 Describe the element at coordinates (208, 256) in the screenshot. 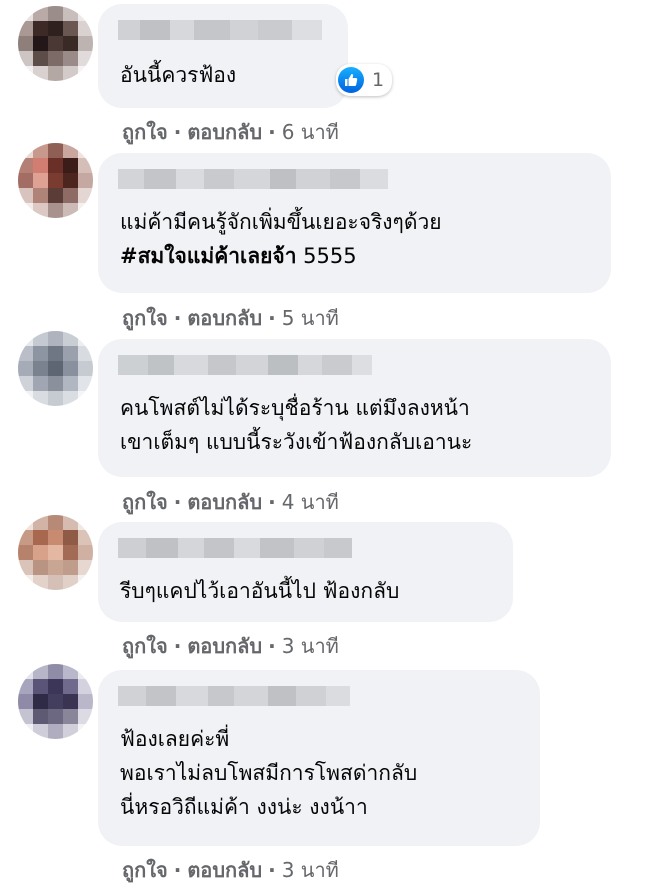

I see `hashtag: #สมใจแม่ค้าเลยจ้า` at that location.